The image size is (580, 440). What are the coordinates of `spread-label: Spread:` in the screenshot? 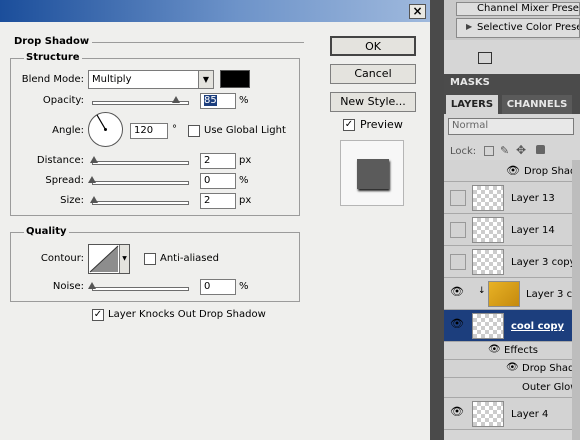 It's located at (64, 180).